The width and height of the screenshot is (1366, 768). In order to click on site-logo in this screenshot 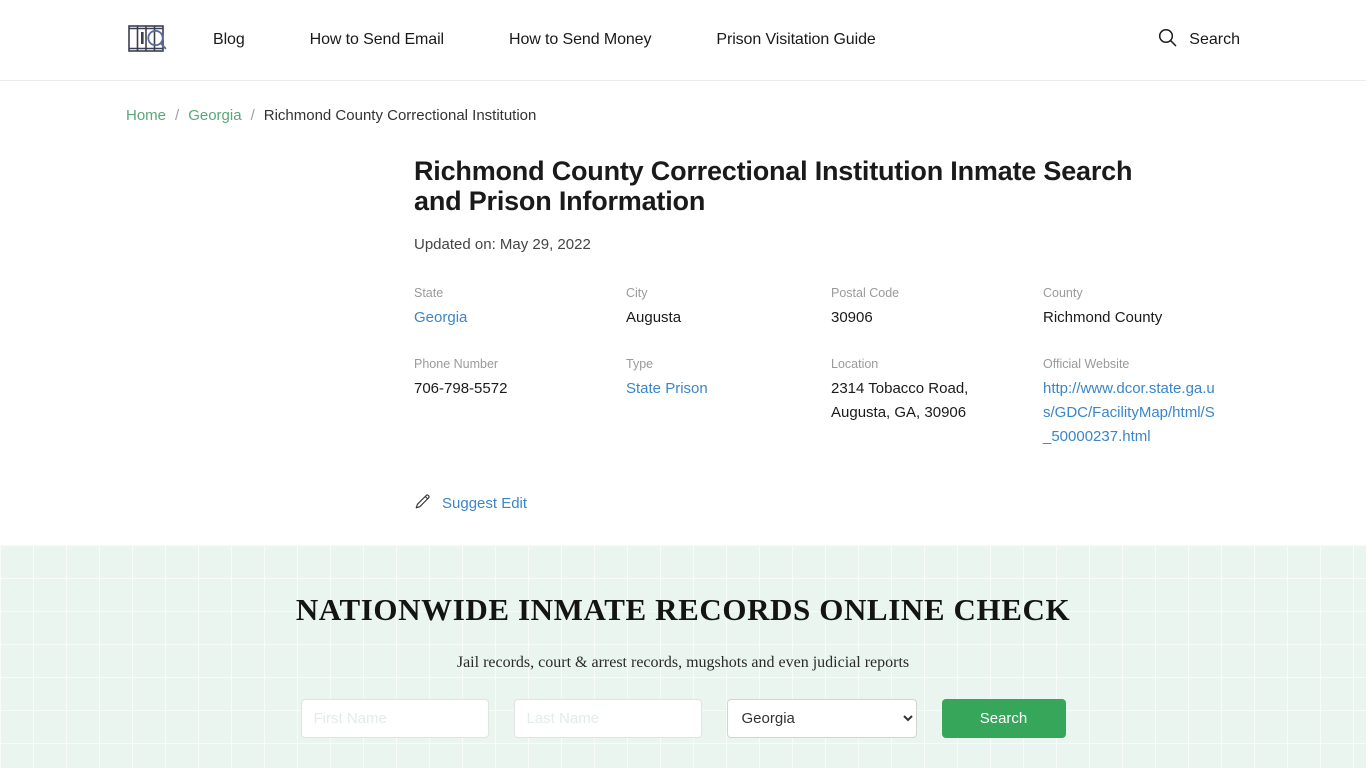, I will do `click(149, 40)`.